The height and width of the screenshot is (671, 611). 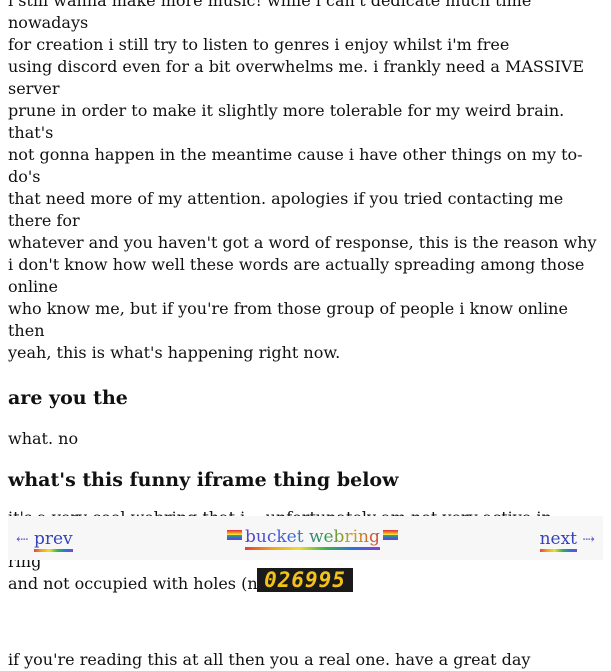 I want to click on next-arrow-icon: ⇢, so click(x=588, y=539).